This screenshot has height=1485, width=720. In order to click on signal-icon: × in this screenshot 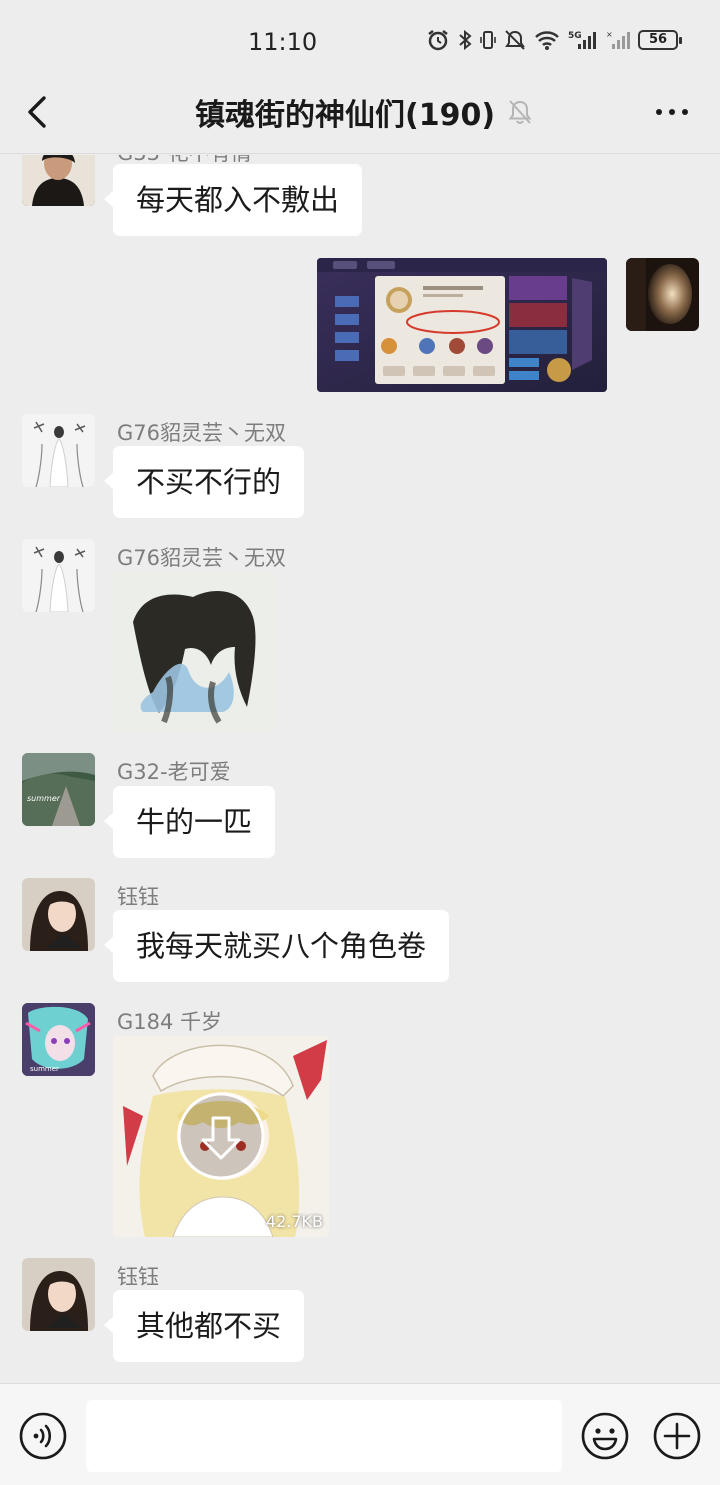, I will do `click(618, 39)`.